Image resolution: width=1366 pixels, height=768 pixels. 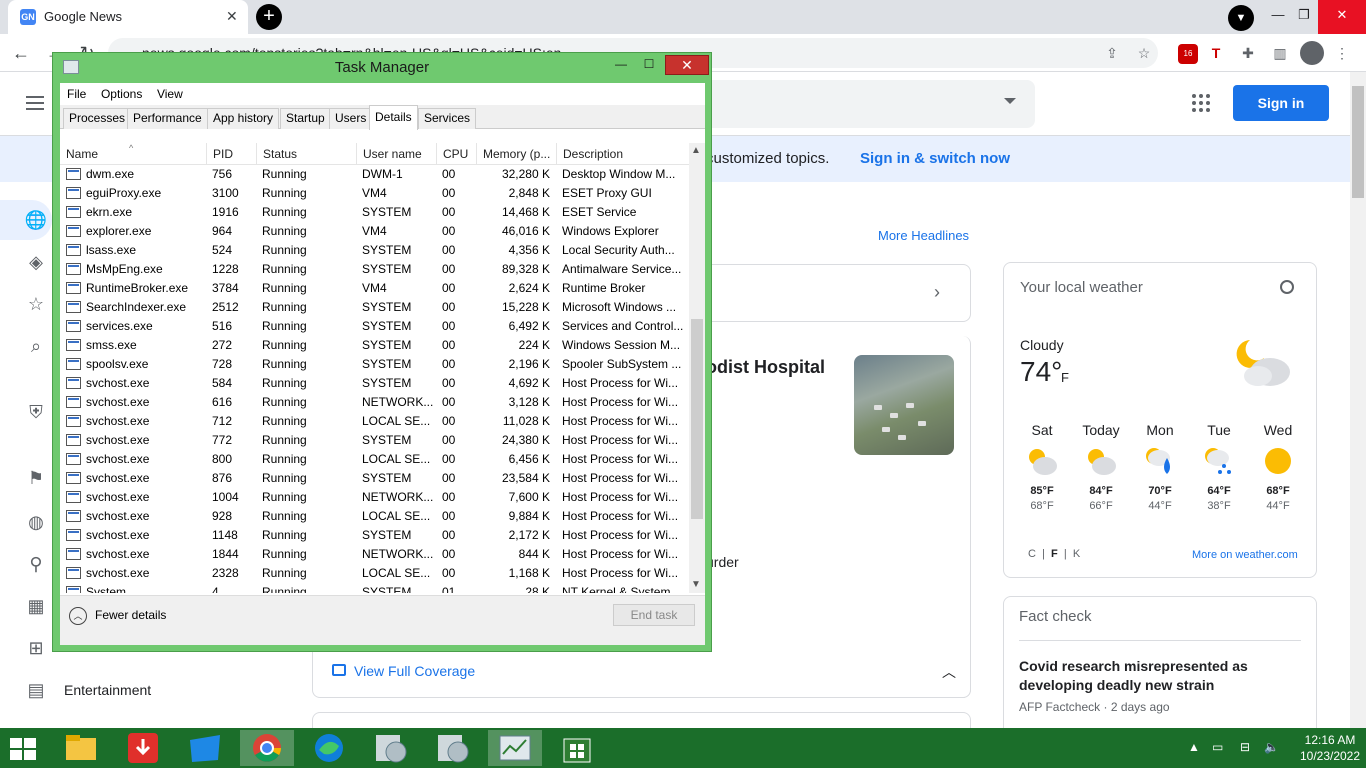 I want to click on for-you-diamond-icon: ◈, so click(x=36, y=262).